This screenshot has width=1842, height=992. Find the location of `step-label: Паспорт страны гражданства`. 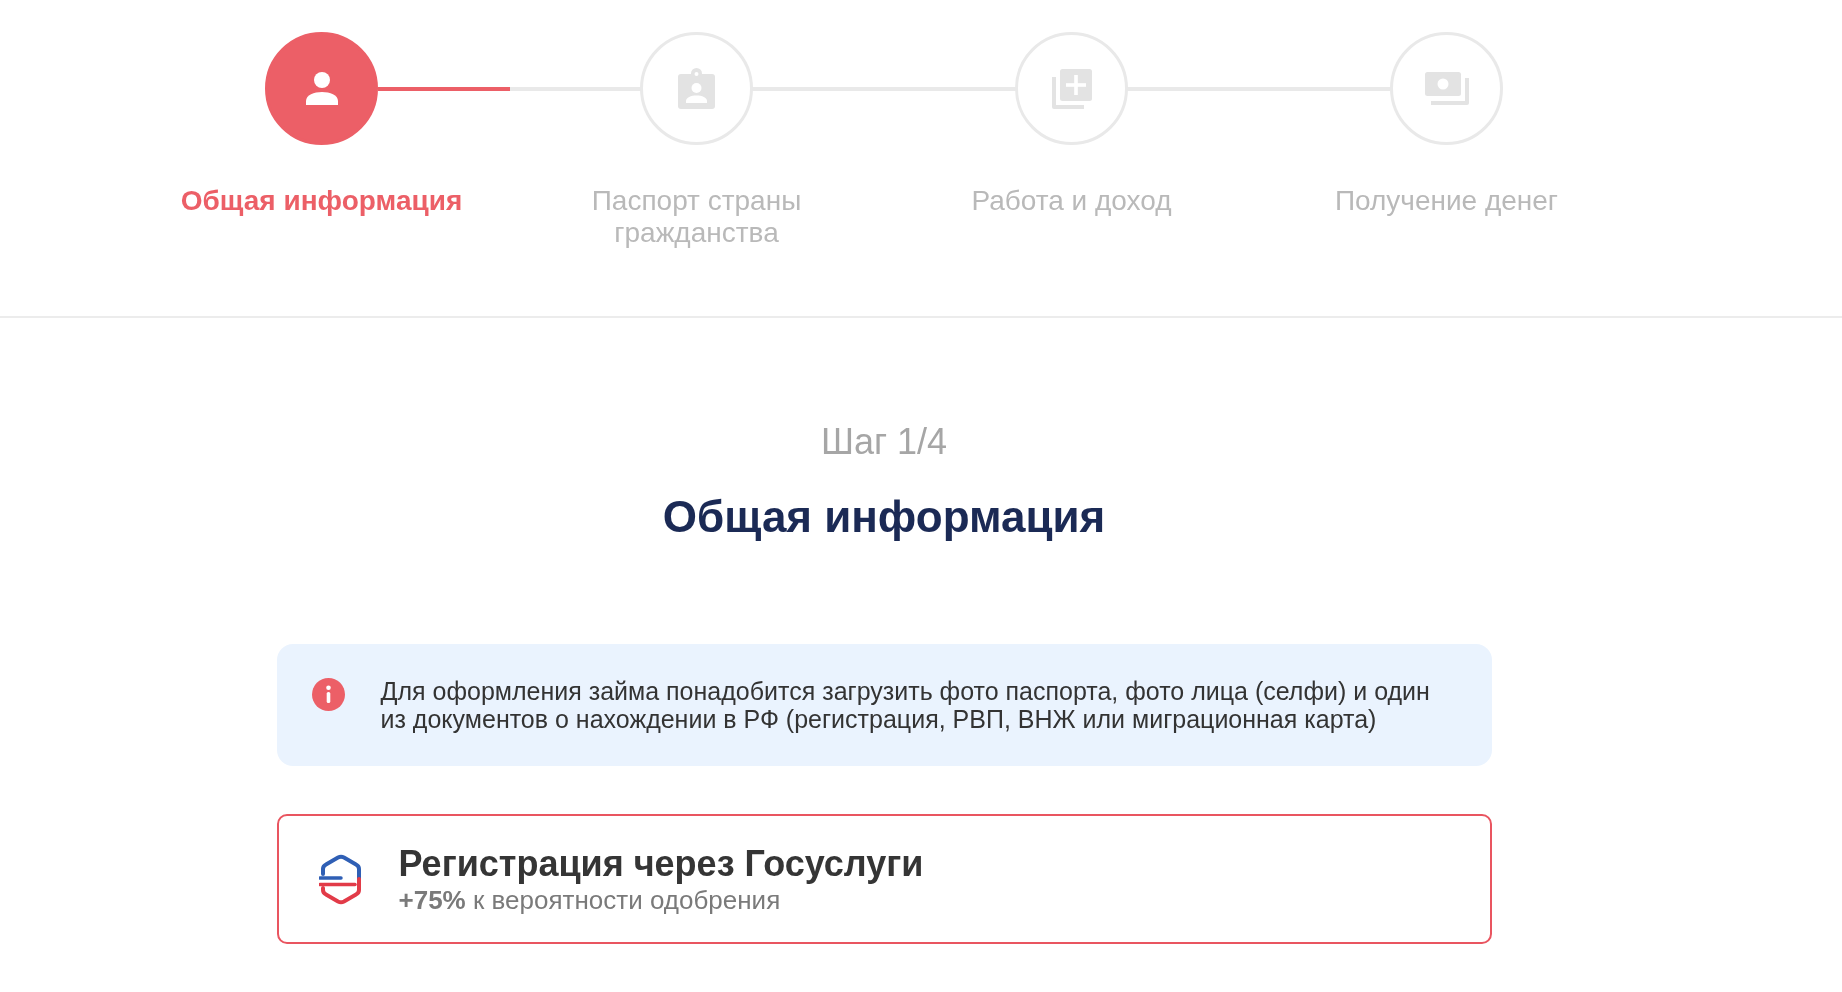

step-label: Паспорт страны гражданства is located at coordinates (696, 217).